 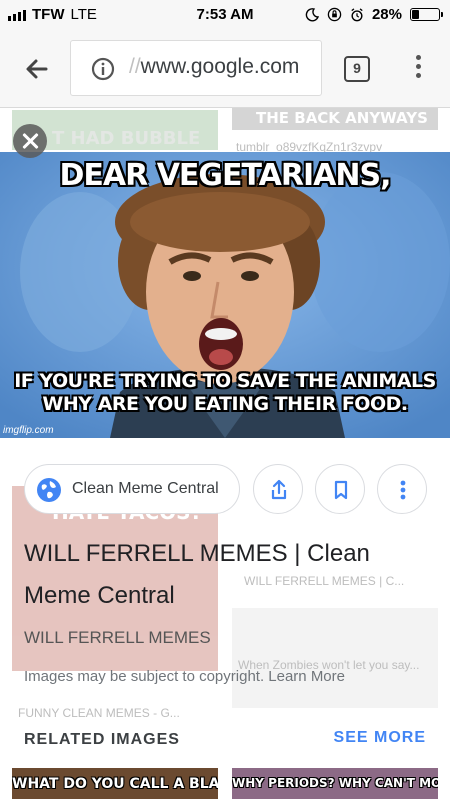 What do you see at coordinates (135, 66) in the screenshot?
I see `url-prefix: //` at bounding box center [135, 66].